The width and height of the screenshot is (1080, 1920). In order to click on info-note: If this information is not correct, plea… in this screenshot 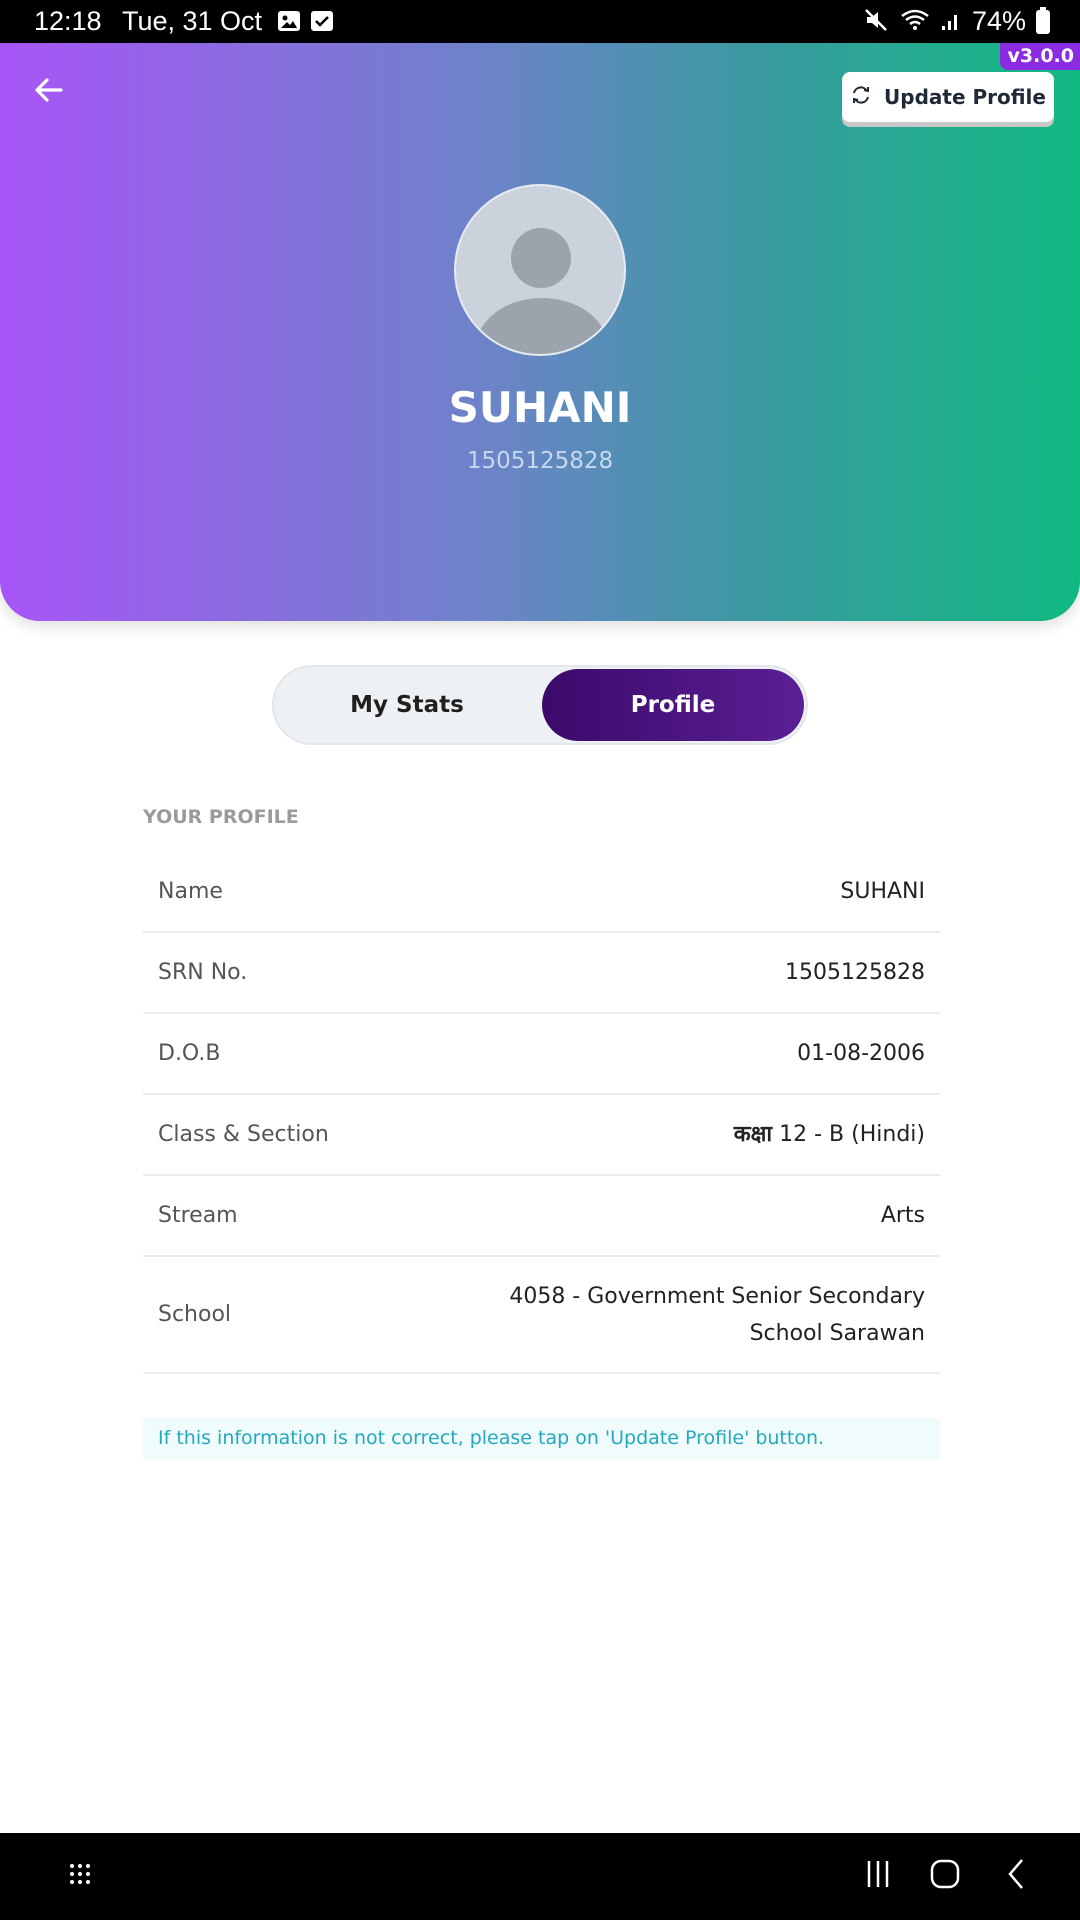, I will do `click(541, 1439)`.